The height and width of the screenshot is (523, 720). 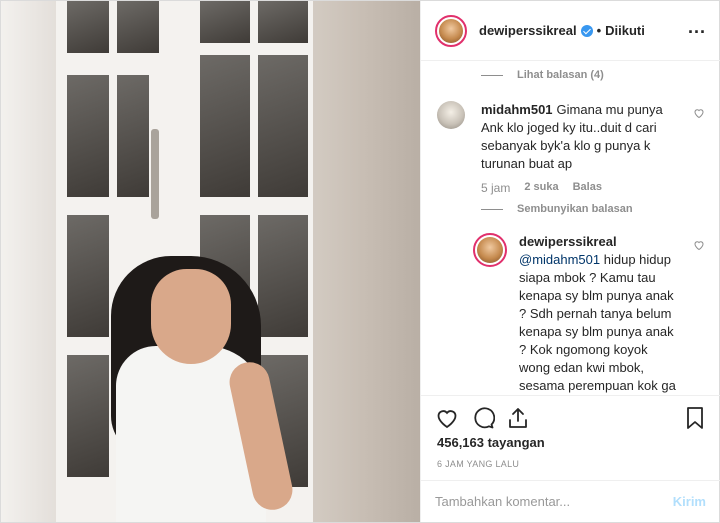 What do you see at coordinates (528, 30) in the screenshot?
I see `author-username: dewiperssikreal` at bounding box center [528, 30].